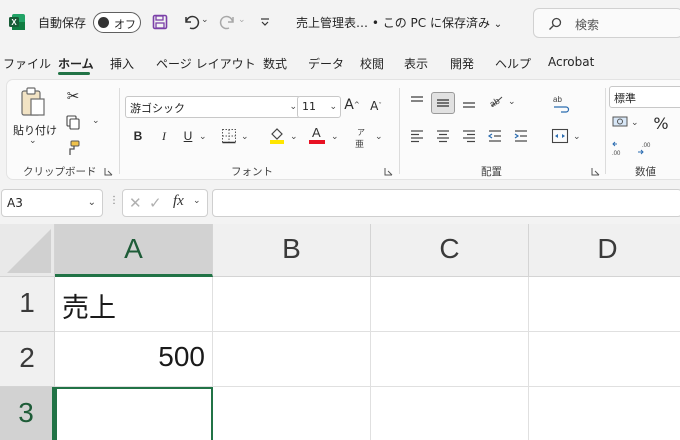 The image size is (680, 440). What do you see at coordinates (513, 63) in the screenshot?
I see `tab-help: ヘルプ` at bounding box center [513, 63].